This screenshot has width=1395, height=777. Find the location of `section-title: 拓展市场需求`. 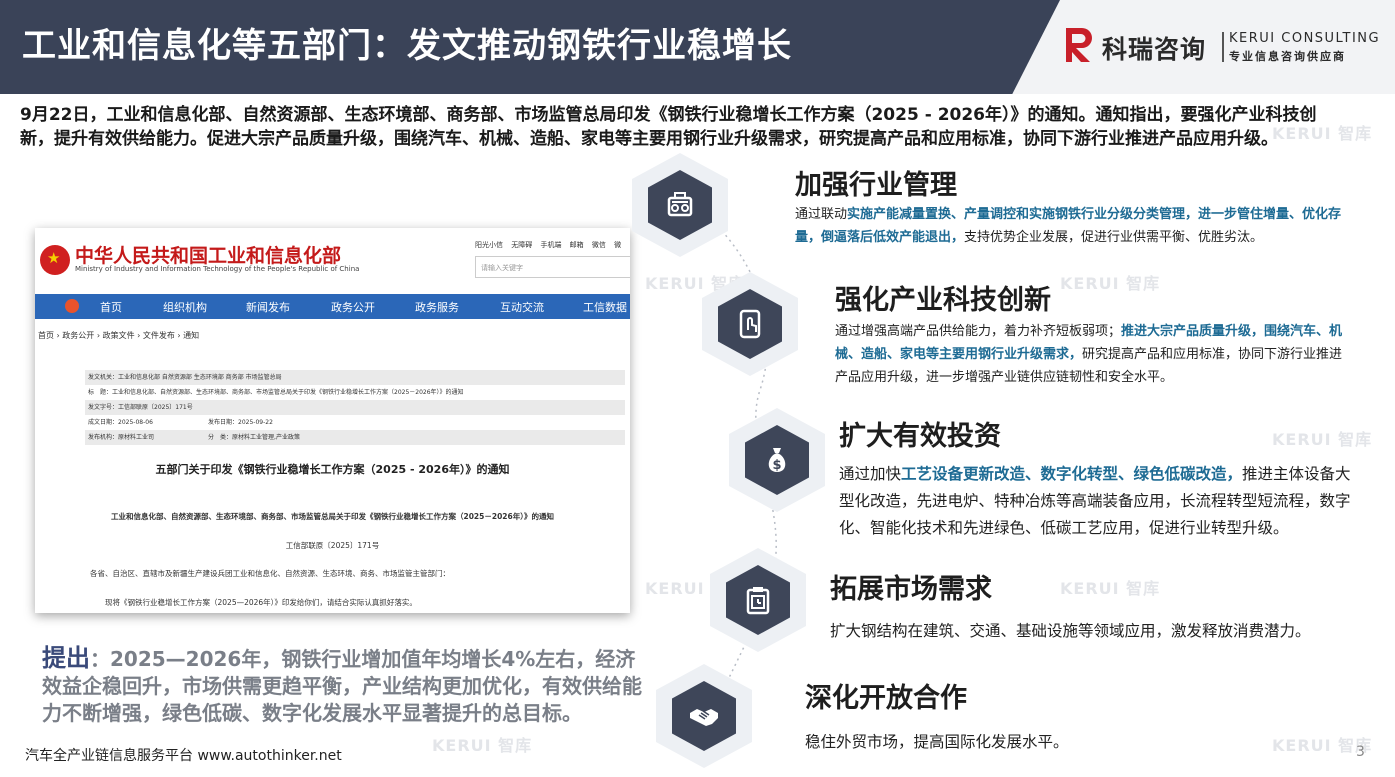

section-title: 拓展市场需求 is located at coordinates (911, 589).